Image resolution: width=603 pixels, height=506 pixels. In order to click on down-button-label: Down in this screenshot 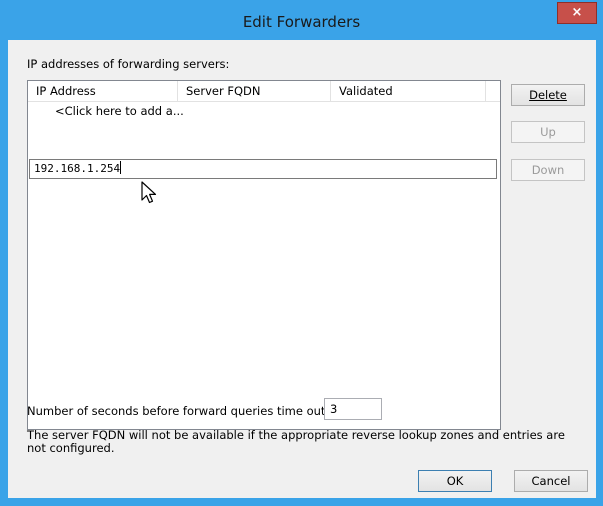, I will do `click(548, 170)`.